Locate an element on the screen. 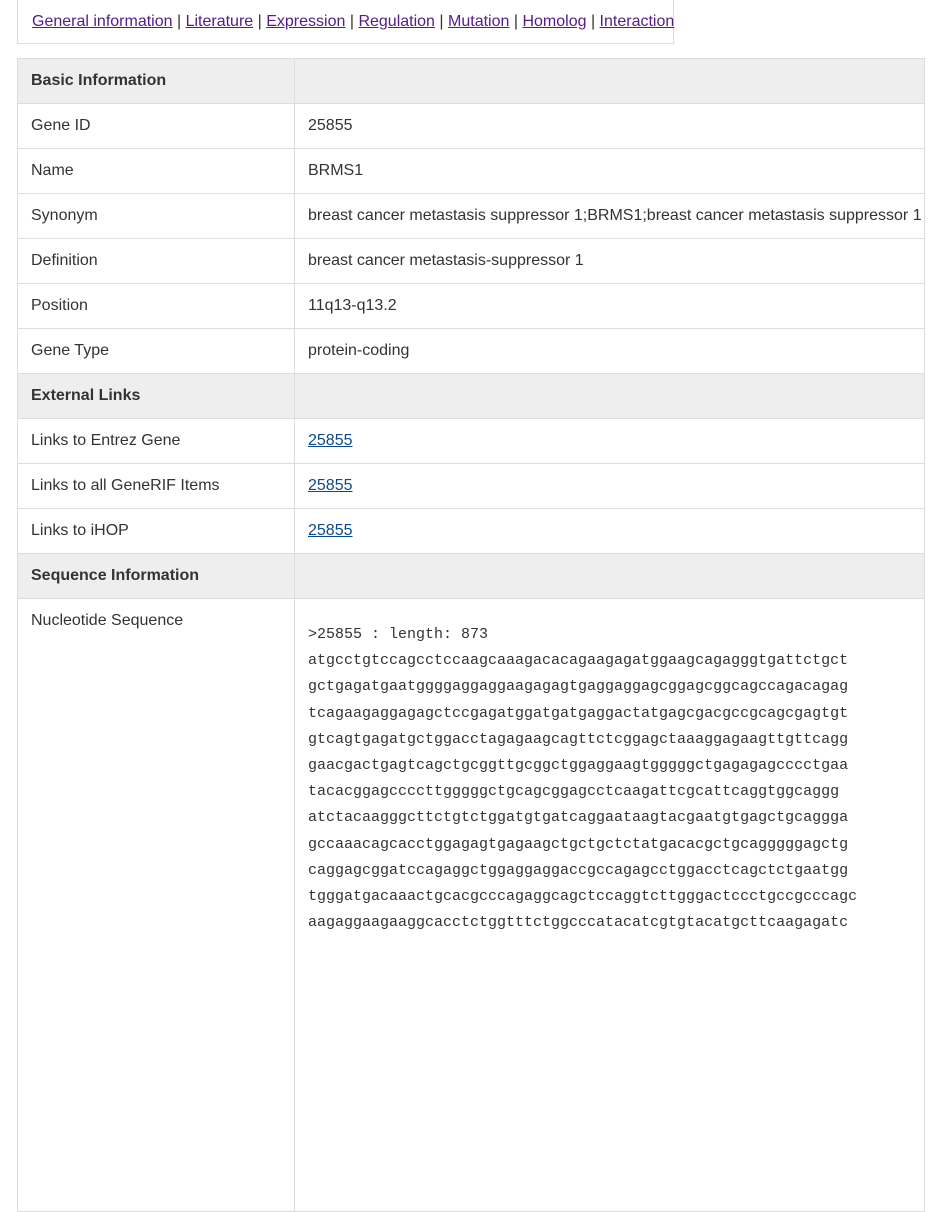  nav-link-literature: Literature is located at coordinates (220, 21).